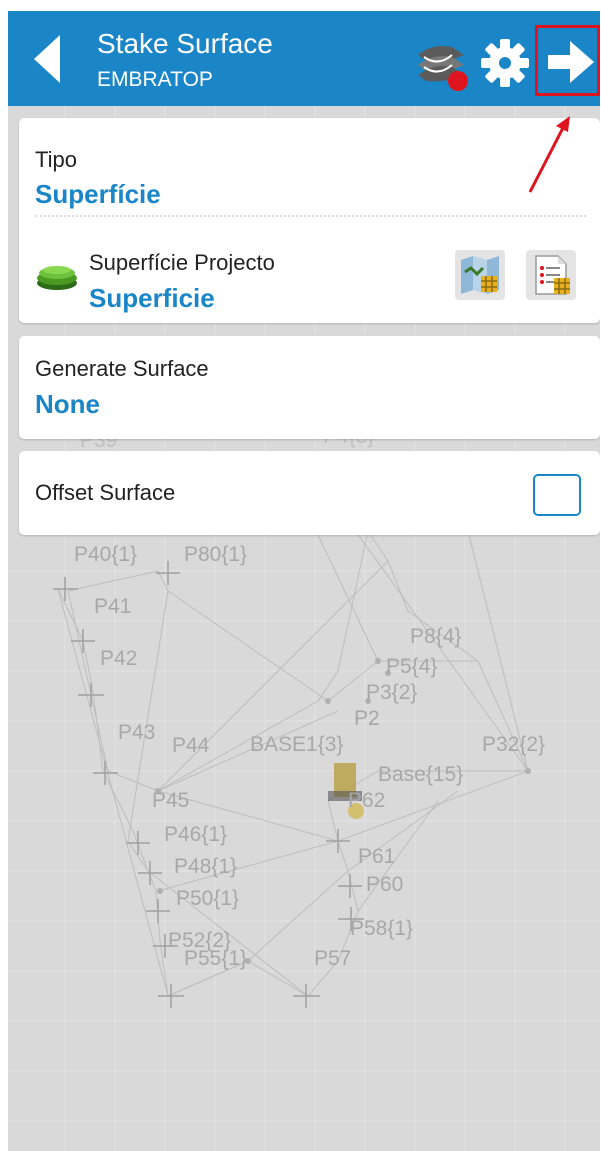 This screenshot has width=601, height=1151. What do you see at coordinates (205, 866) in the screenshot?
I see `map-point-label: P48{1}` at bounding box center [205, 866].